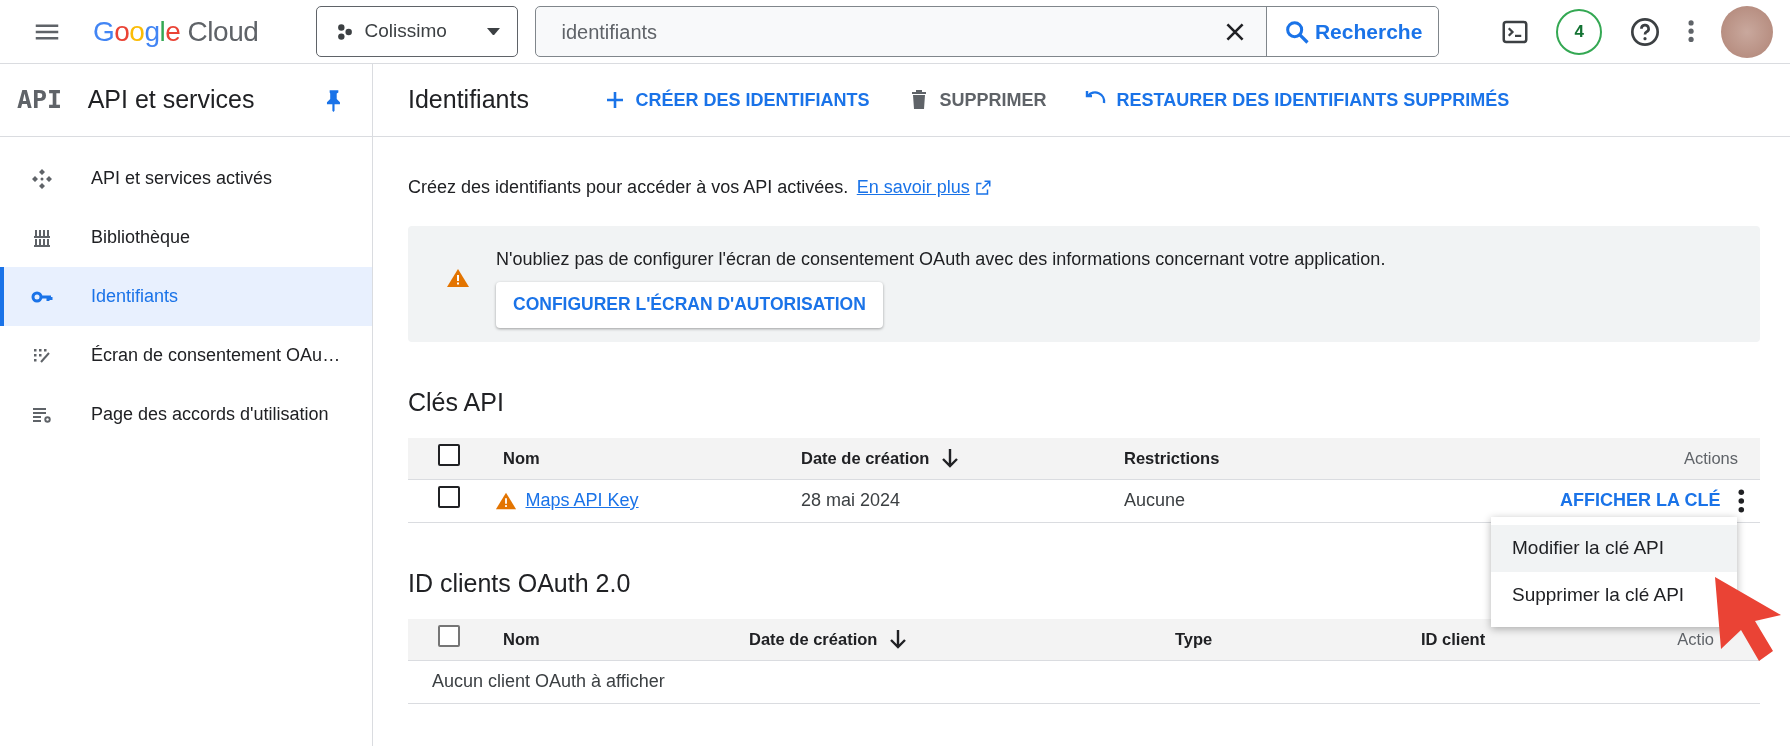 The width and height of the screenshot is (1790, 746). Describe the element at coordinates (1296, 100) in the screenshot. I see `restore-button: RESTAURER DES IDENTIFIANTS SUPPRIMÉS` at that location.